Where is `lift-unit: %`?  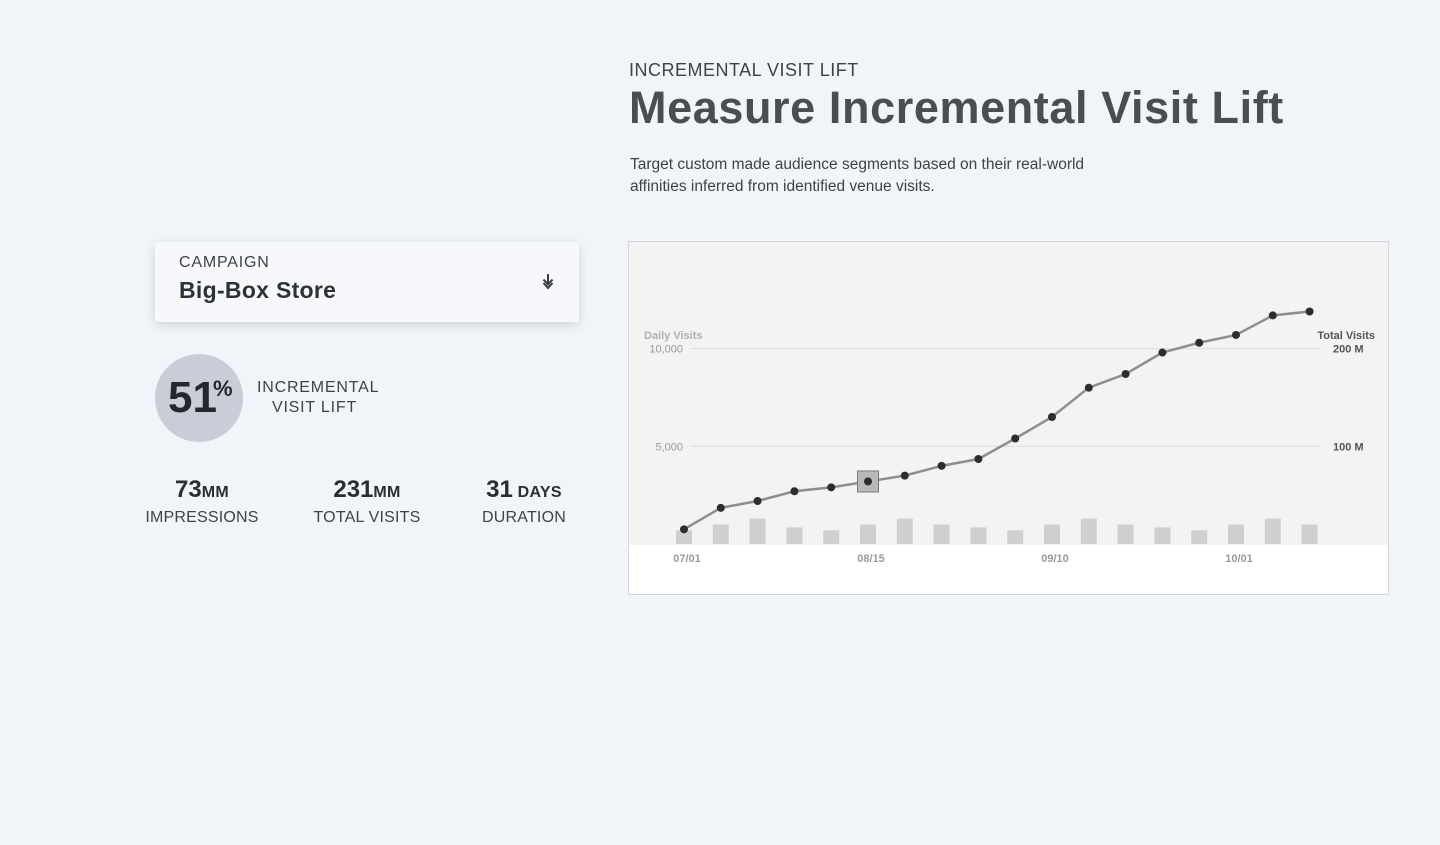
lift-unit: % is located at coordinates (223, 388).